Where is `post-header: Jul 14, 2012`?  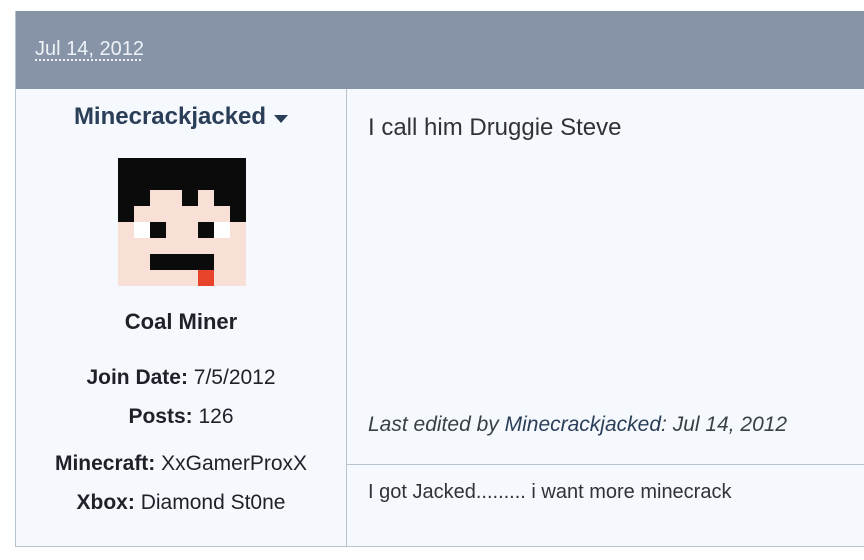 post-header: Jul 14, 2012 is located at coordinates (440, 50).